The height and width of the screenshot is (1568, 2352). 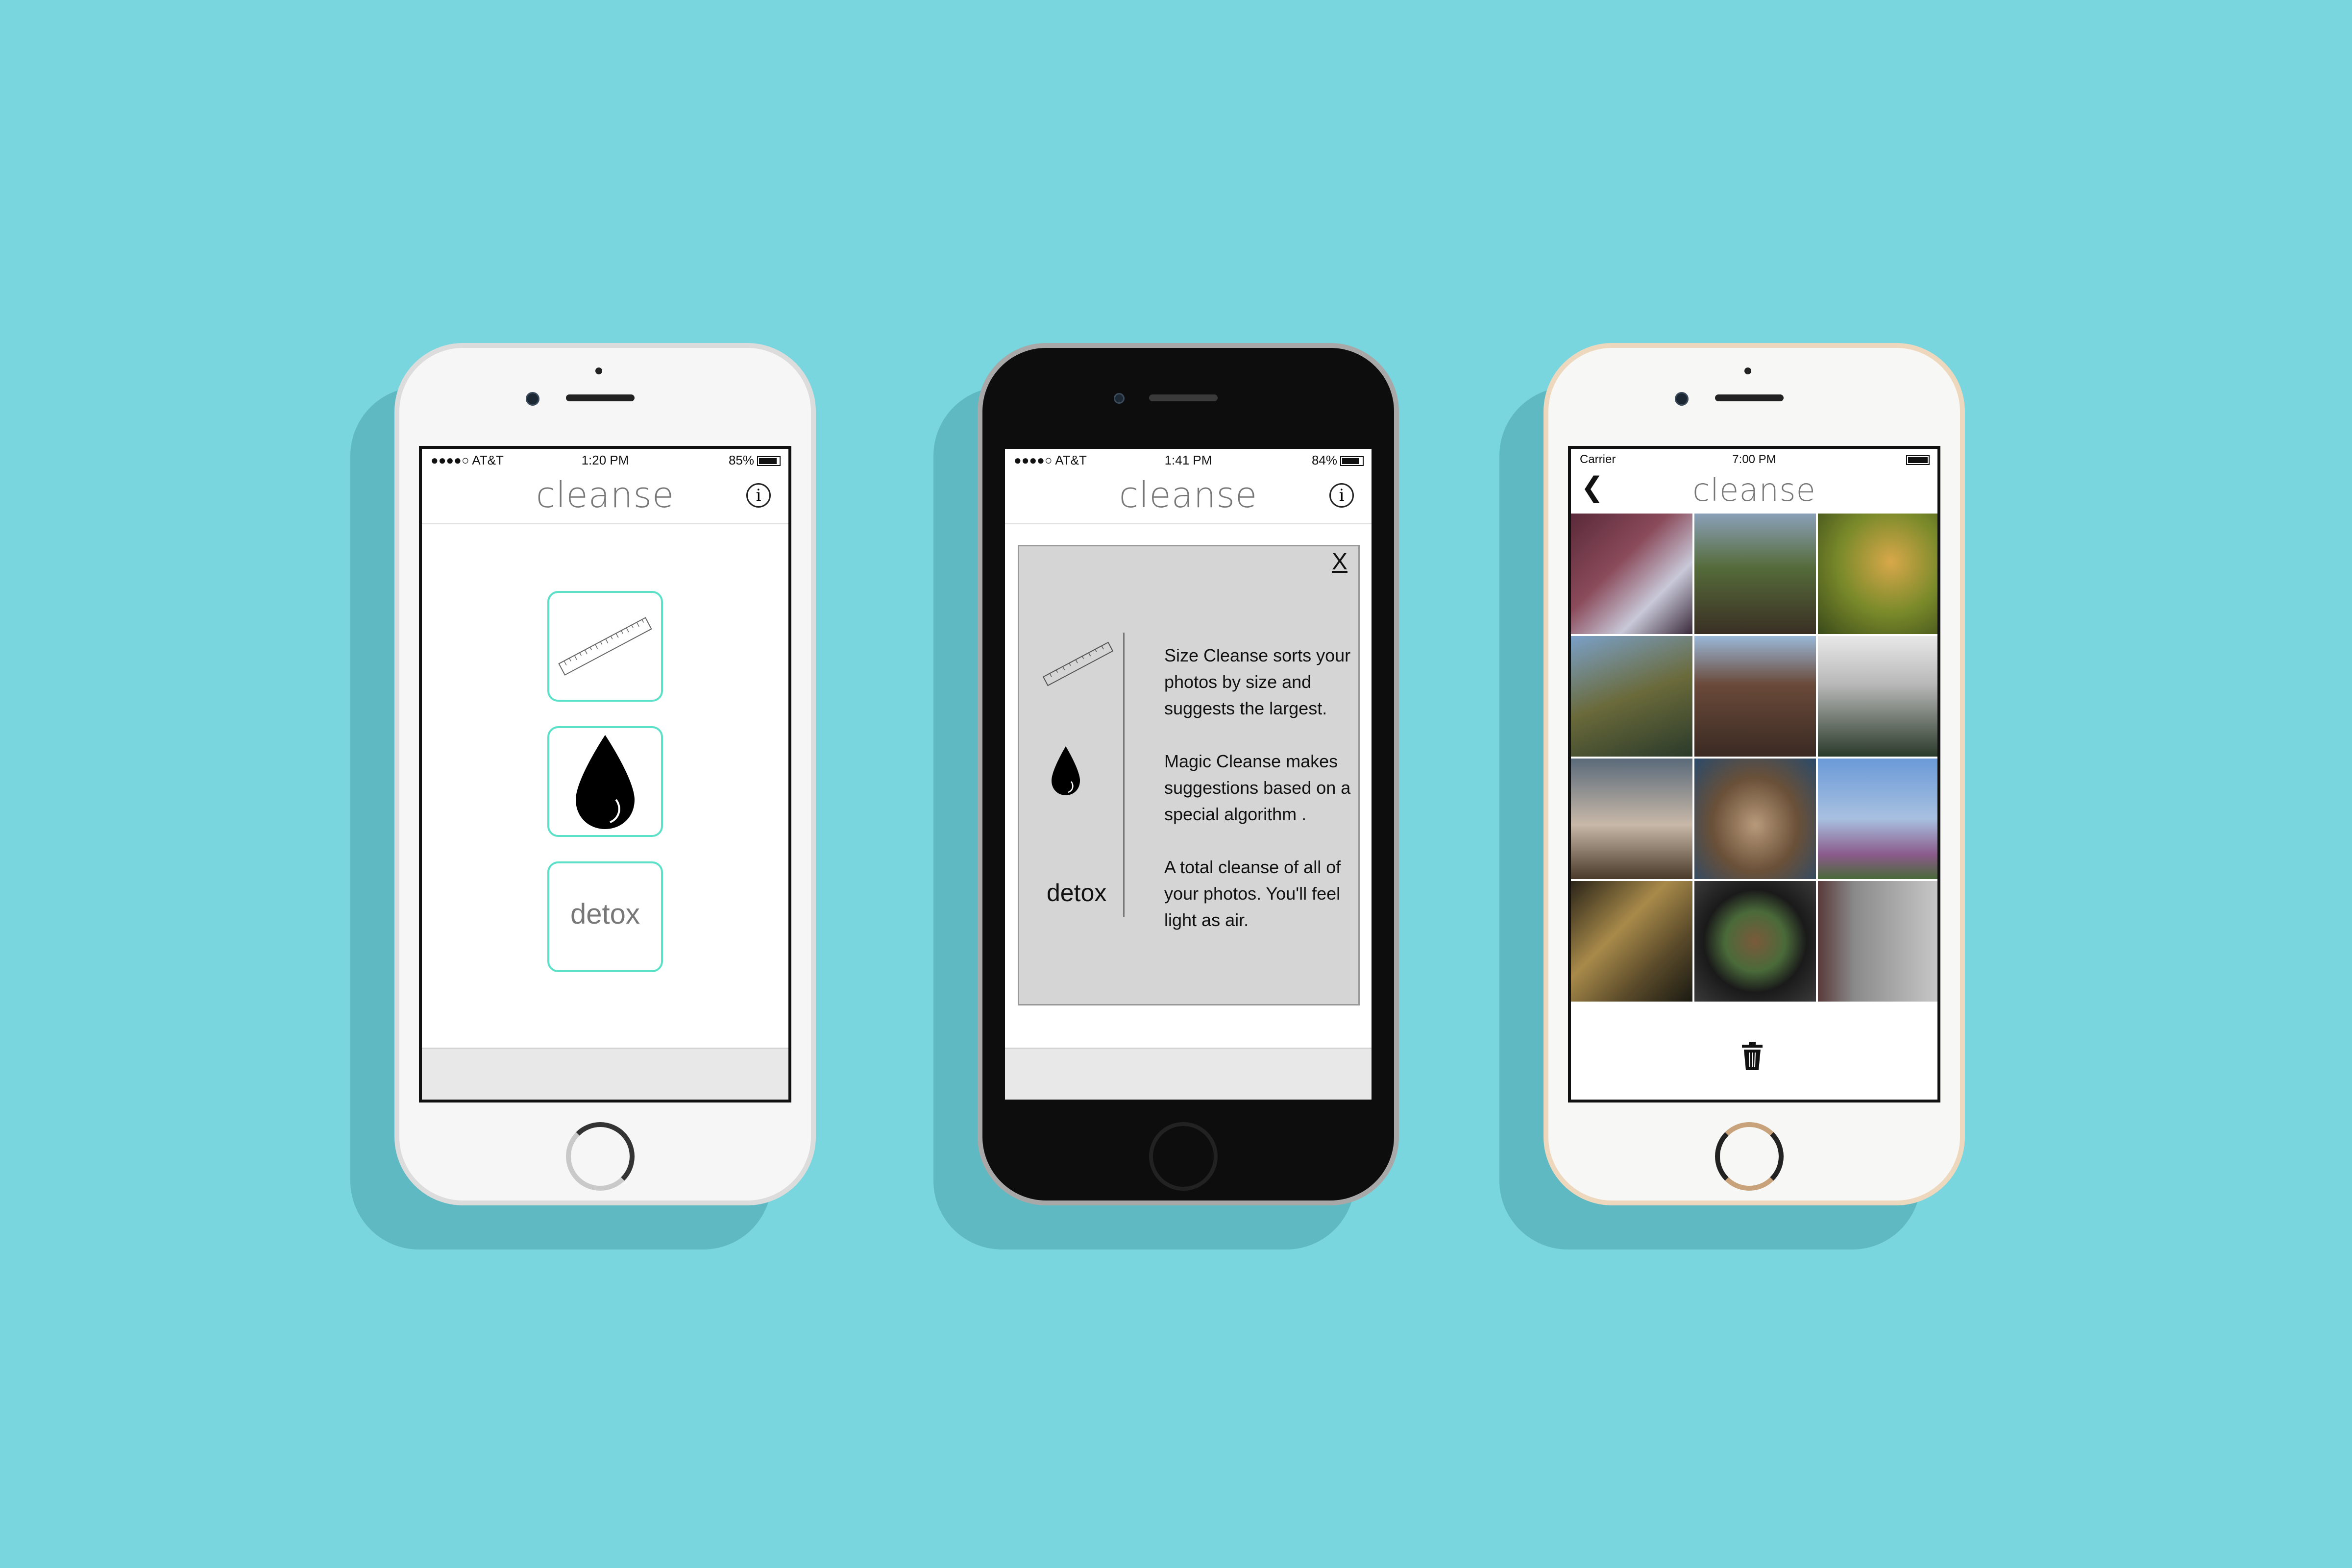 I want to click on detox-button: detox, so click(x=605, y=916).